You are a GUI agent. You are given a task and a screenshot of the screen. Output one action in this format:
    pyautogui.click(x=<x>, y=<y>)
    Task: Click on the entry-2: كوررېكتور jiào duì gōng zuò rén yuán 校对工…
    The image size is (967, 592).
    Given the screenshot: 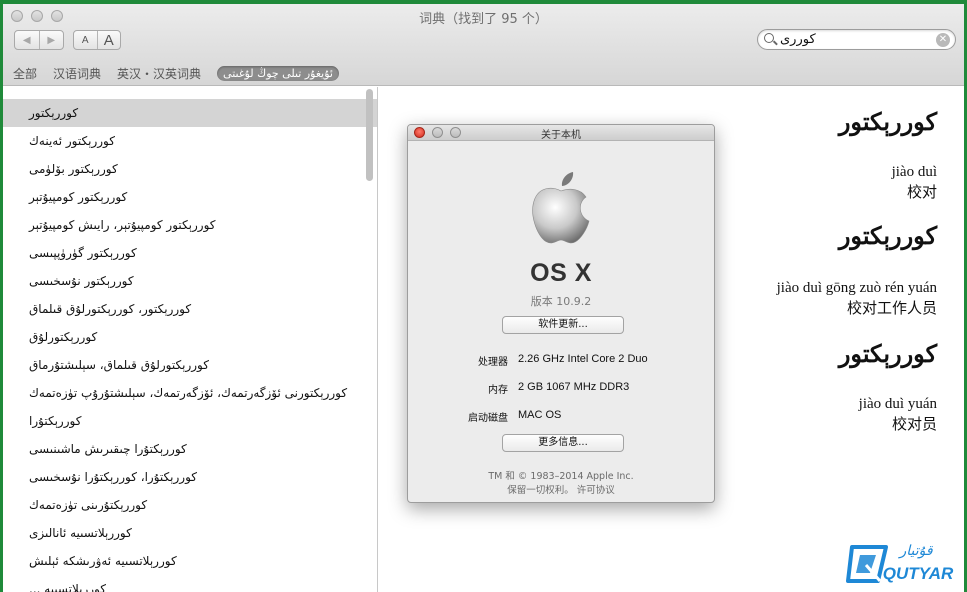 What is the action you would take?
    pyautogui.click(x=857, y=269)
    